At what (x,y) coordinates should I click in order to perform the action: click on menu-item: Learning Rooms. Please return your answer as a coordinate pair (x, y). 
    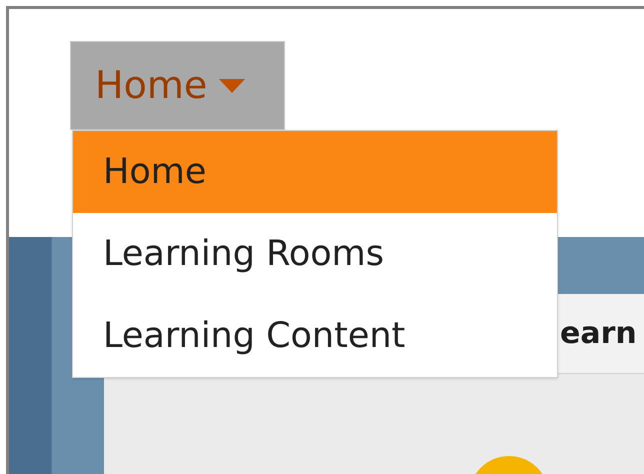
    Looking at the image, I should click on (315, 254).